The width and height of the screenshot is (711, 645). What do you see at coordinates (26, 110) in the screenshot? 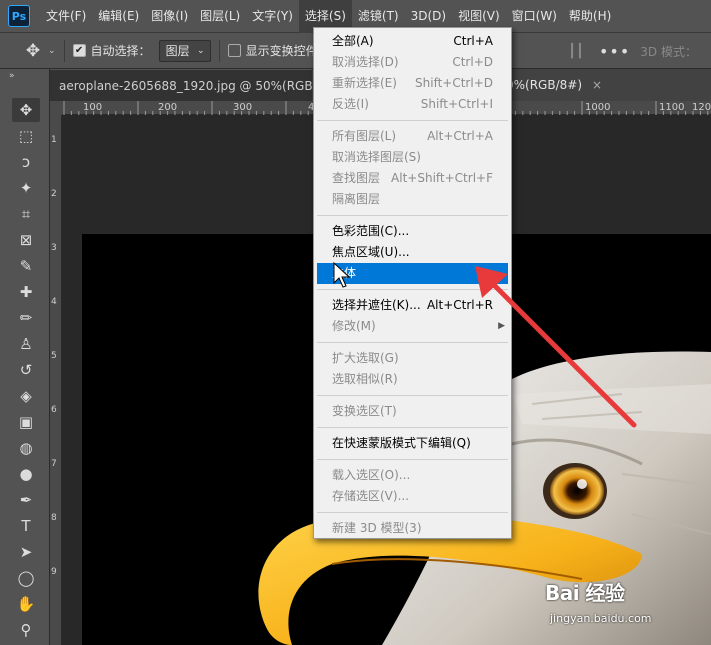
I see `move-tool-icon: ✥` at bounding box center [26, 110].